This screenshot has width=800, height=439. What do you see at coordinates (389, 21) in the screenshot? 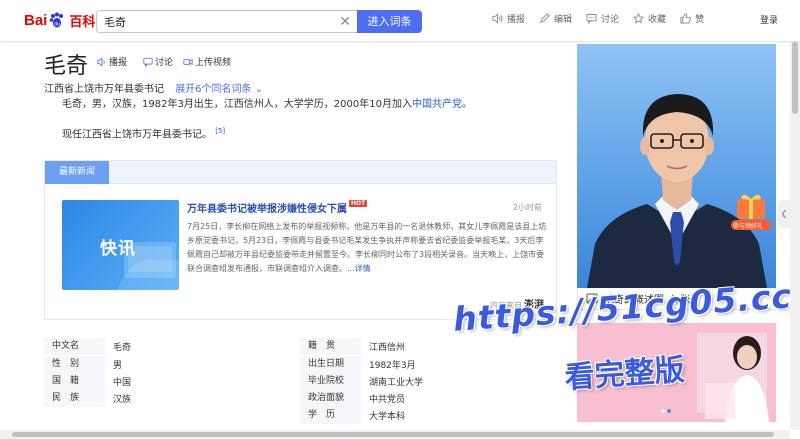
I see `enter-entry-button: 进入词条` at bounding box center [389, 21].